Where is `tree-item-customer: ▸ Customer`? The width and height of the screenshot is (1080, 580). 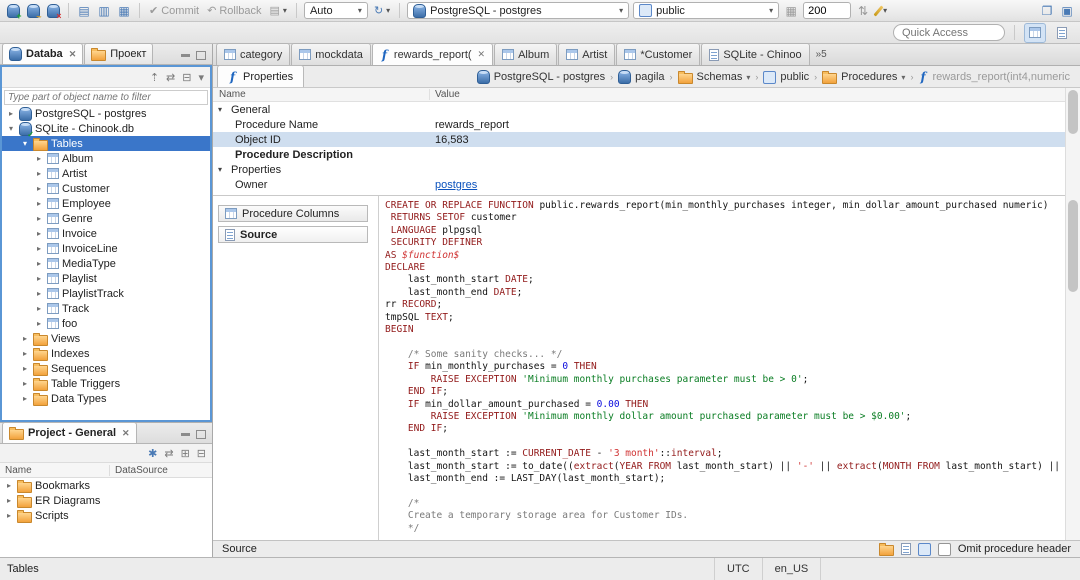
tree-item-customer: ▸ Customer is located at coordinates (106, 188).